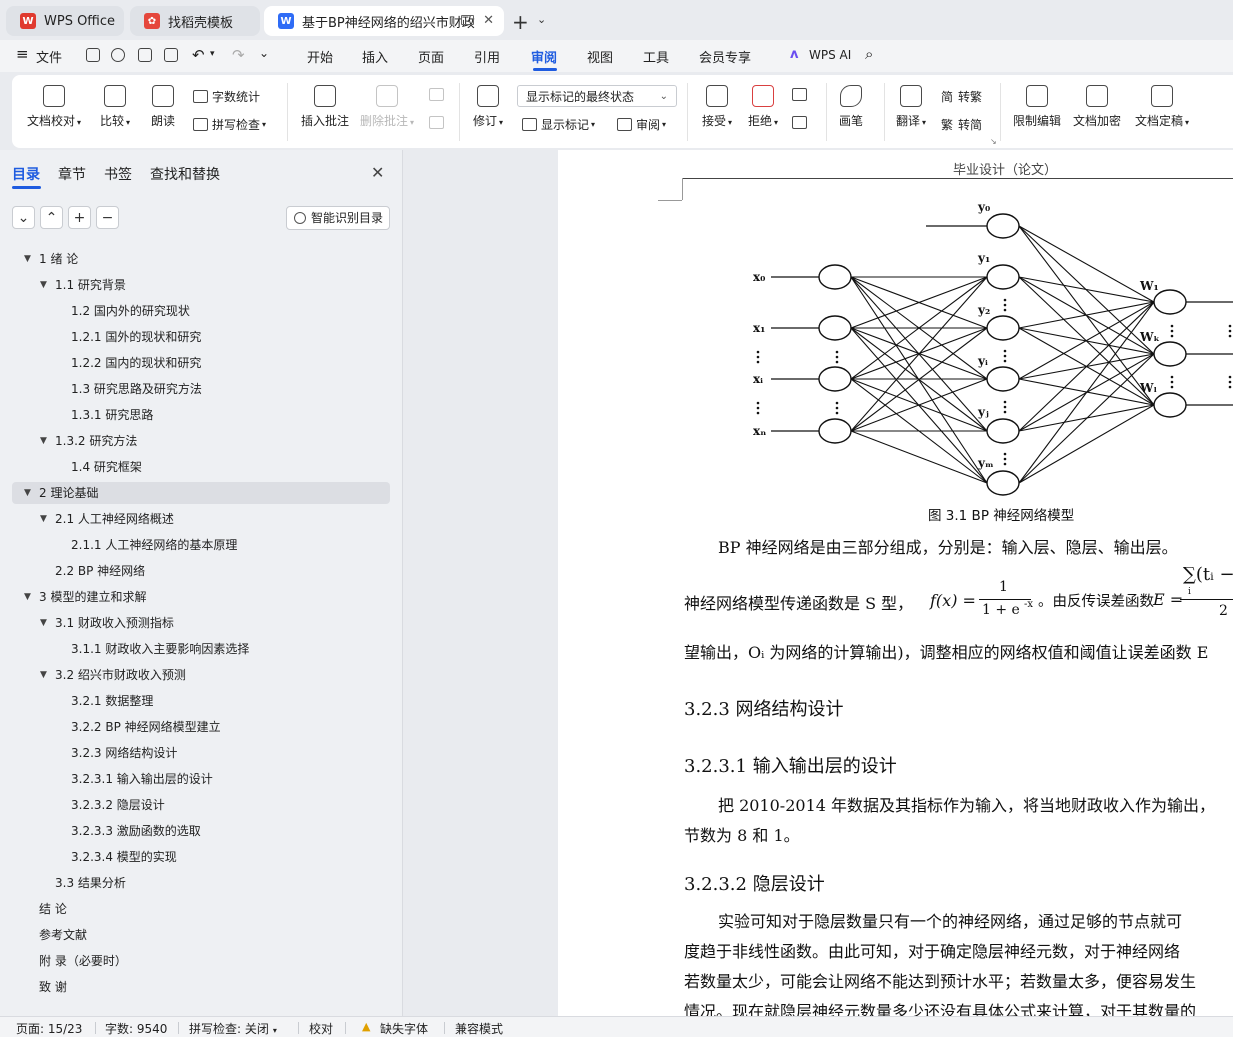 The width and height of the screenshot is (1233, 1037). What do you see at coordinates (201, 285) in the screenshot?
I see `toc-item: ▼ 1.1 研究背景` at bounding box center [201, 285].